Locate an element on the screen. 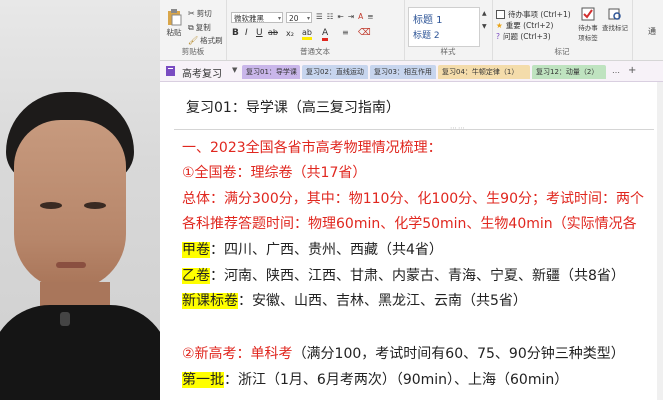 This screenshot has height=400, width=663. page-title: 复习01：导学课（高三复习指南） is located at coordinates (293, 107).